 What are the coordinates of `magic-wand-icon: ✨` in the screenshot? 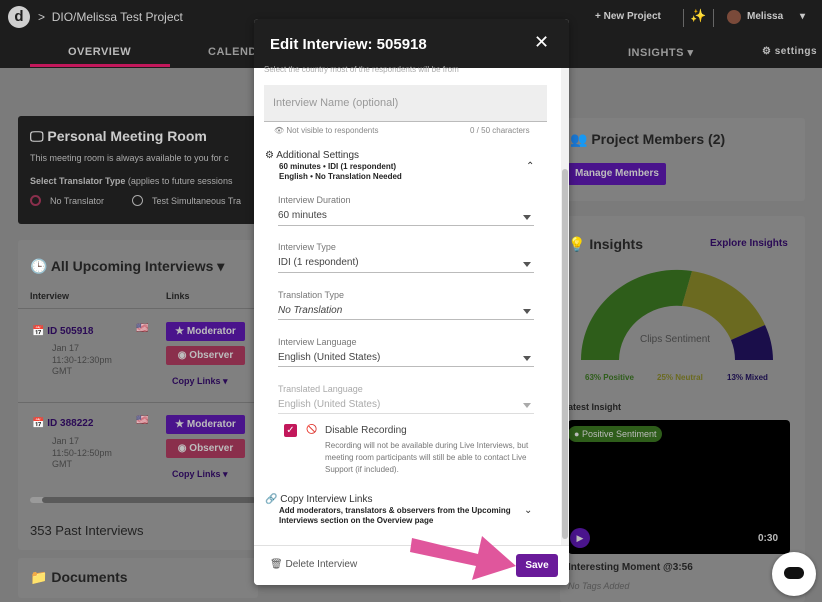 It's located at (698, 16).